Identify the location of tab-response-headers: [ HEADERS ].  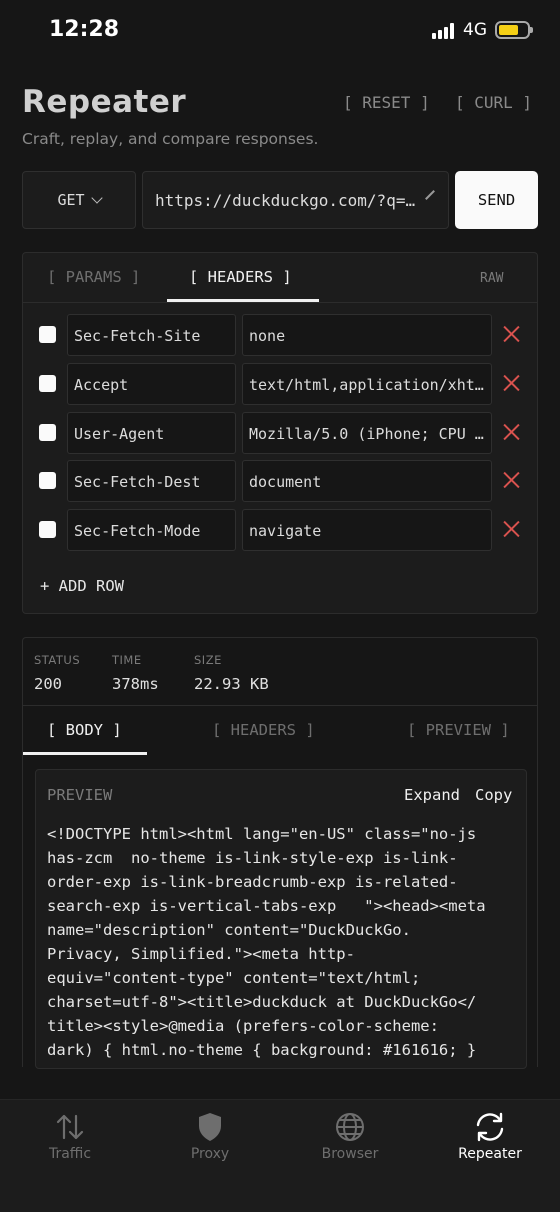
(263, 730).